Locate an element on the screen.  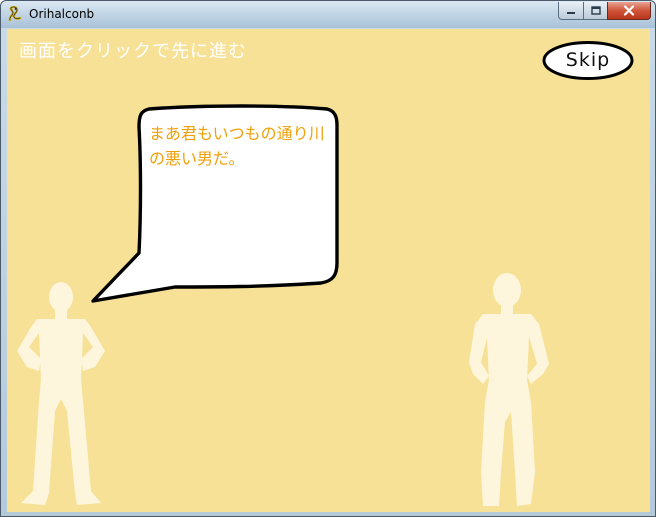
skip-button-label: Skip is located at coordinates (588, 60).